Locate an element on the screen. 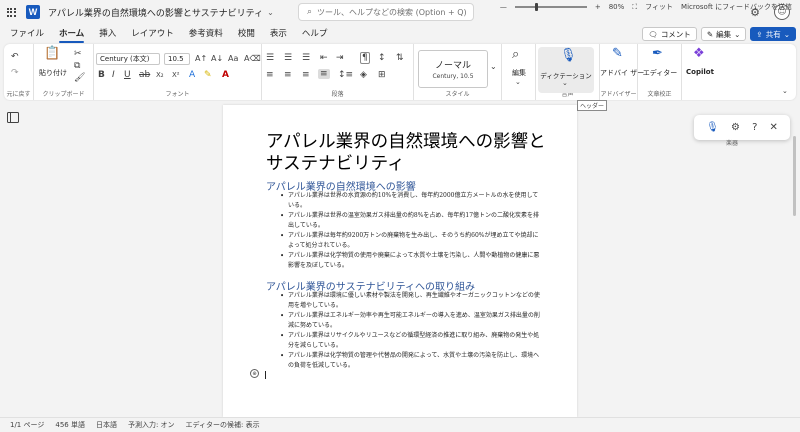 The width and height of the screenshot is (800, 432). paste-icon: 📋 is located at coordinates (52, 53).